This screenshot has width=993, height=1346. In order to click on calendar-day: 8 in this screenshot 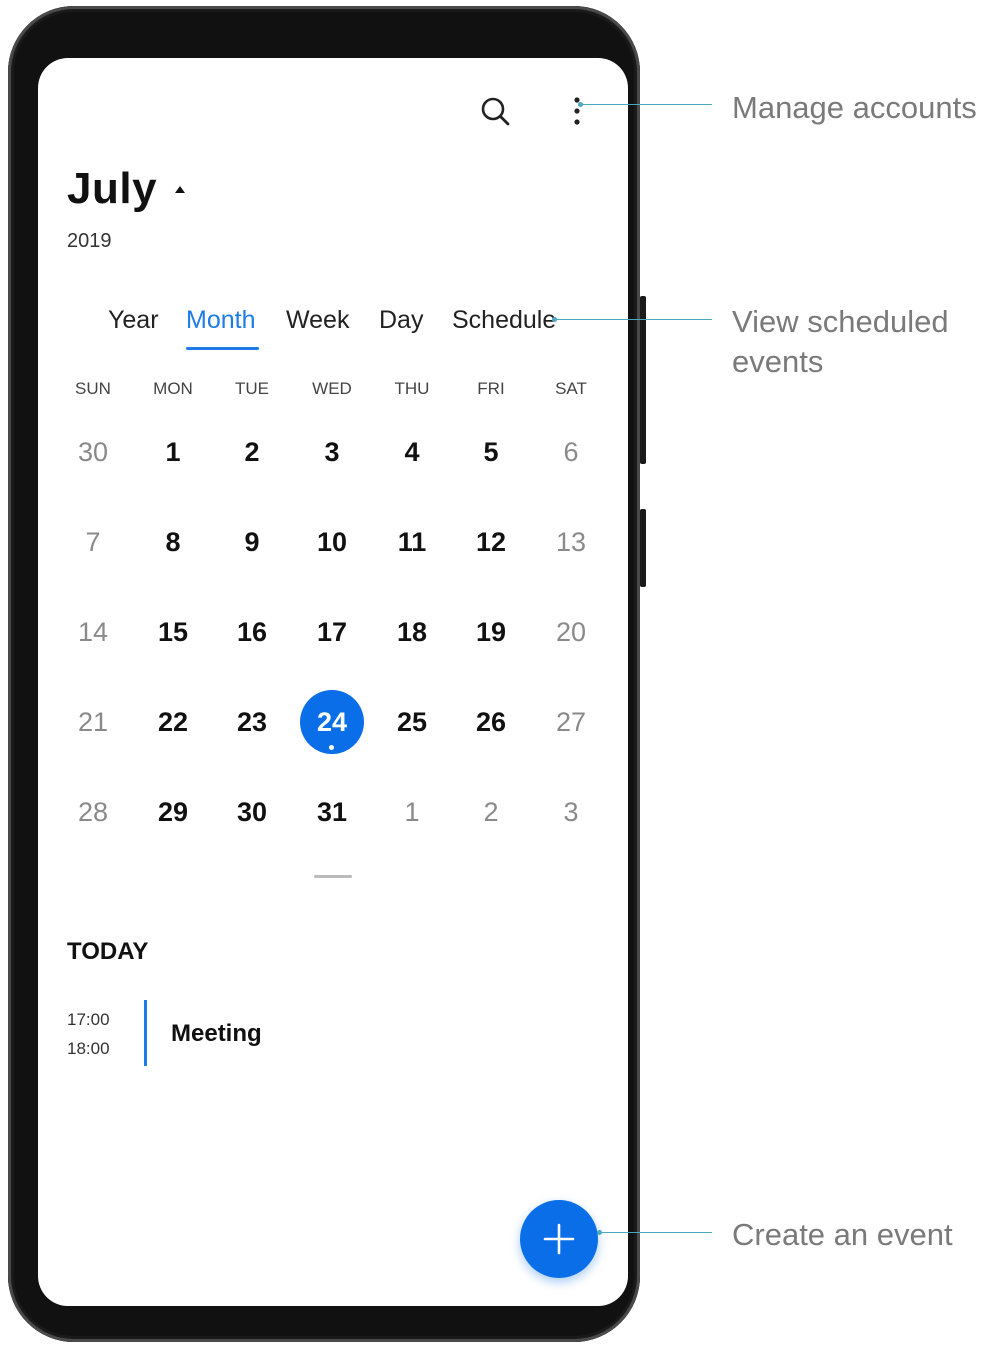, I will do `click(173, 542)`.